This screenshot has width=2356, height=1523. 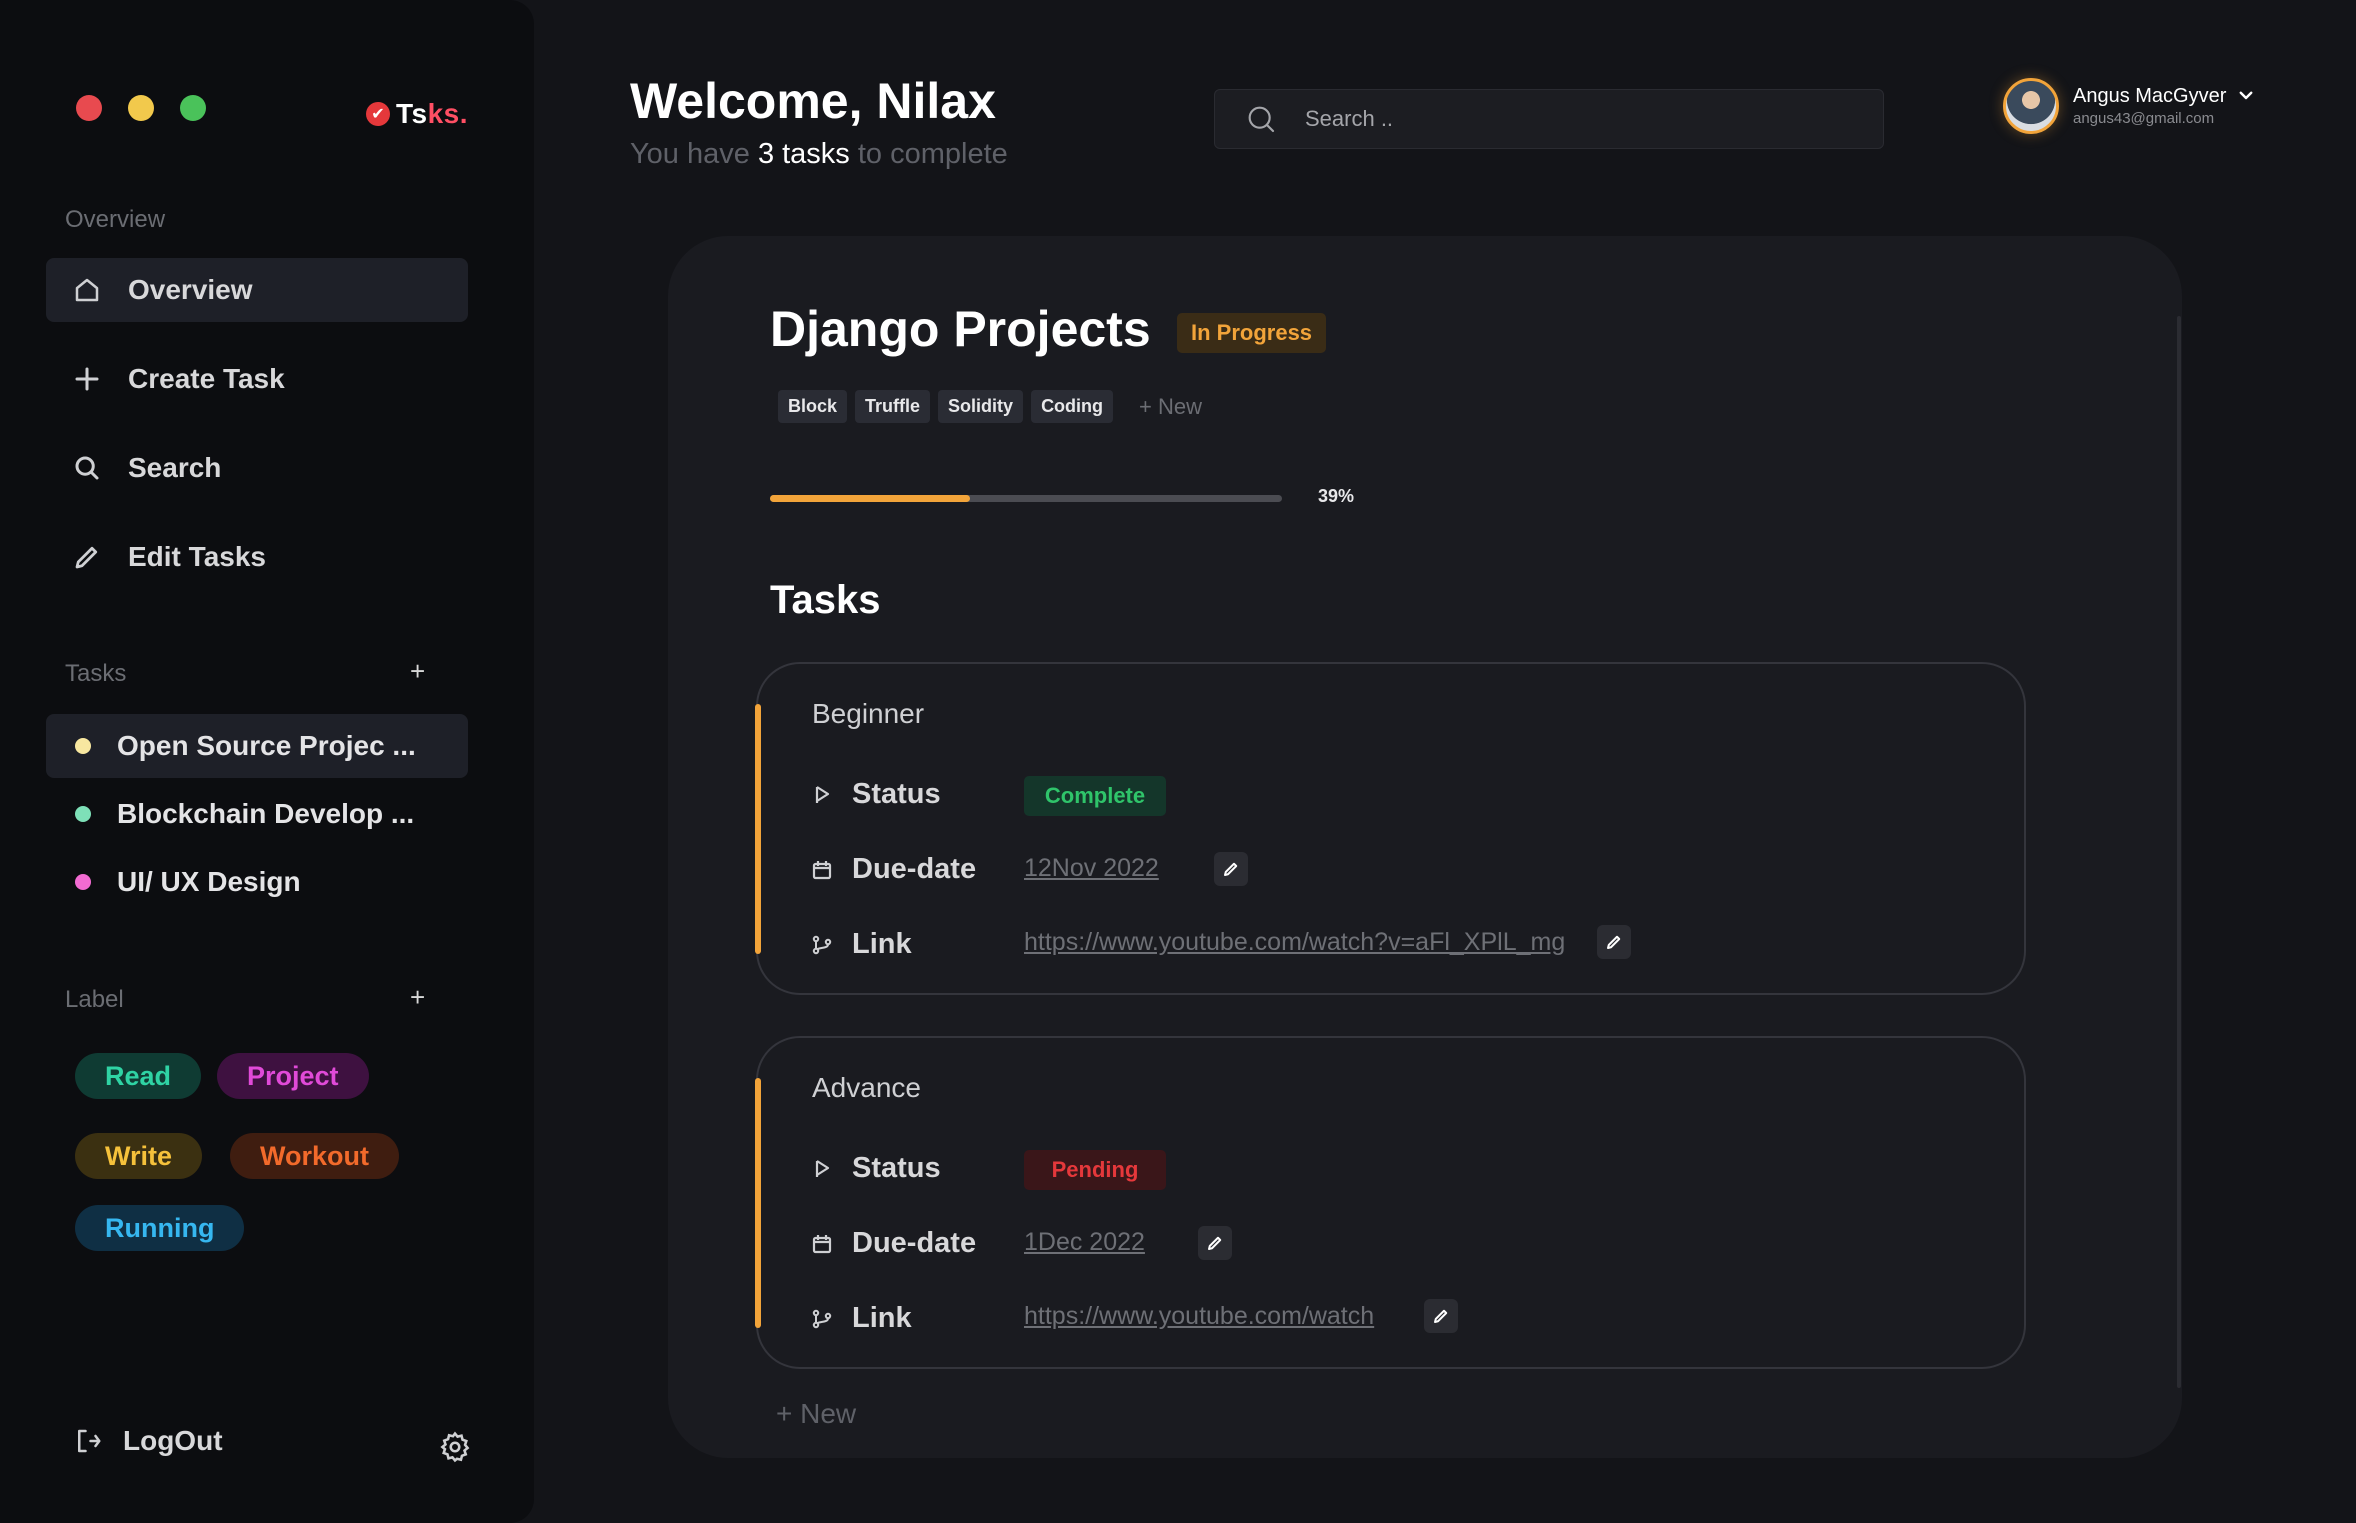 What do you see at coordinates (87, 290) in the screenshot?
I see `home-icon` at bounding box center [87, 290].